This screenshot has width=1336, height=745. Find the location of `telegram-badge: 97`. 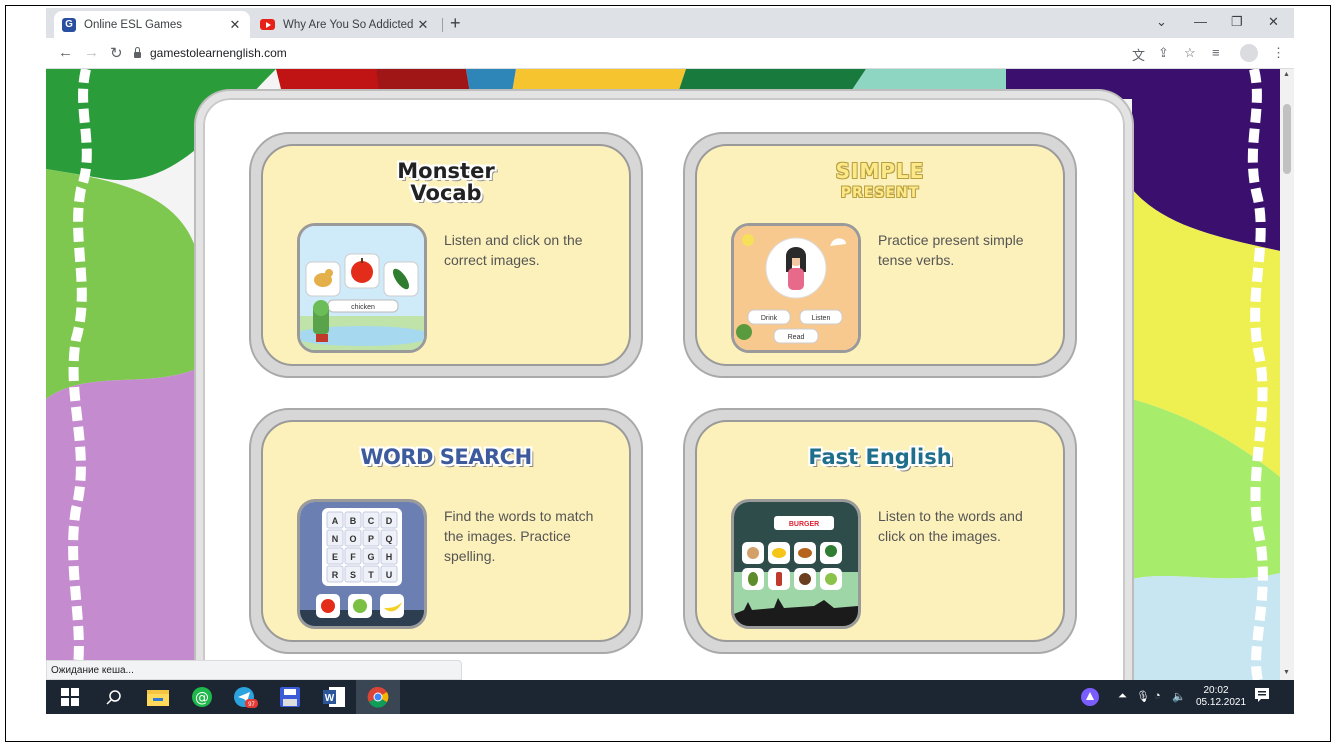

telegram-badge: 97 is located at coordinates (251, 705).